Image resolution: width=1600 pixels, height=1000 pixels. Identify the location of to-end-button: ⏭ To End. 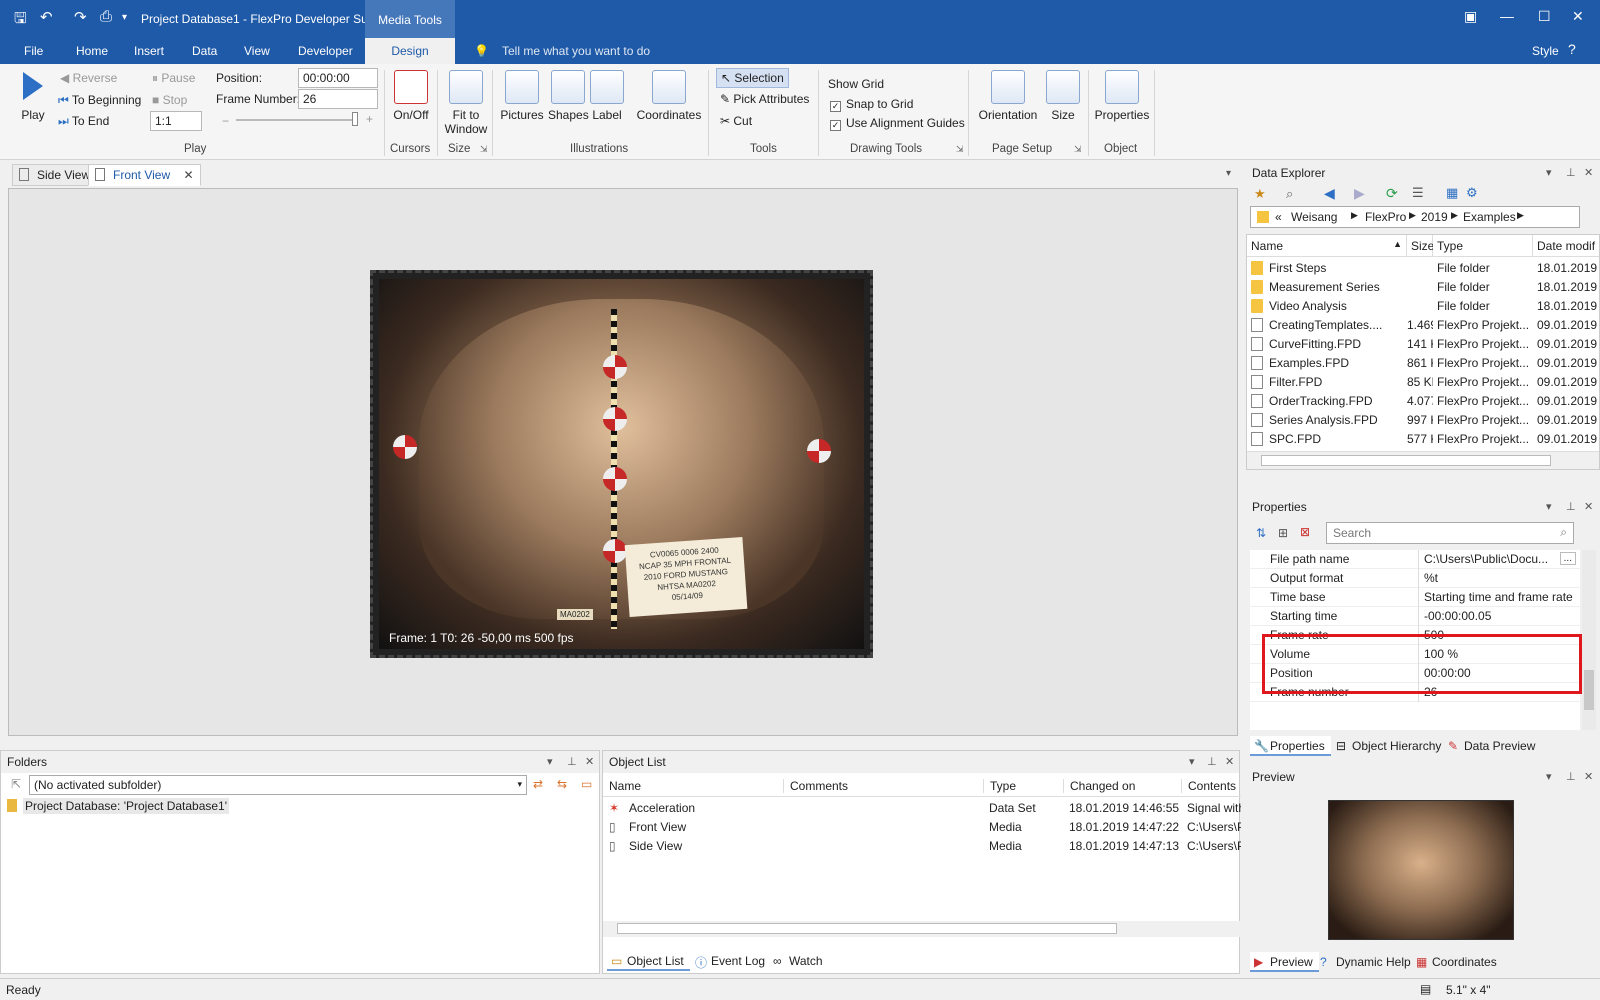
(83, 121).